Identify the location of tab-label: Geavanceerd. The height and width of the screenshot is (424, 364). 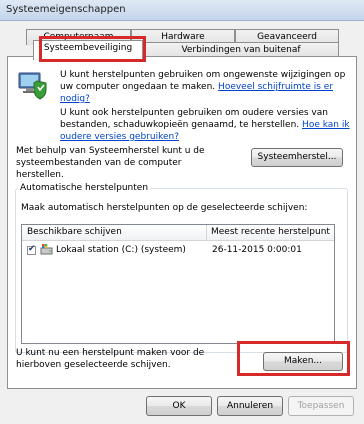
(287, 37).